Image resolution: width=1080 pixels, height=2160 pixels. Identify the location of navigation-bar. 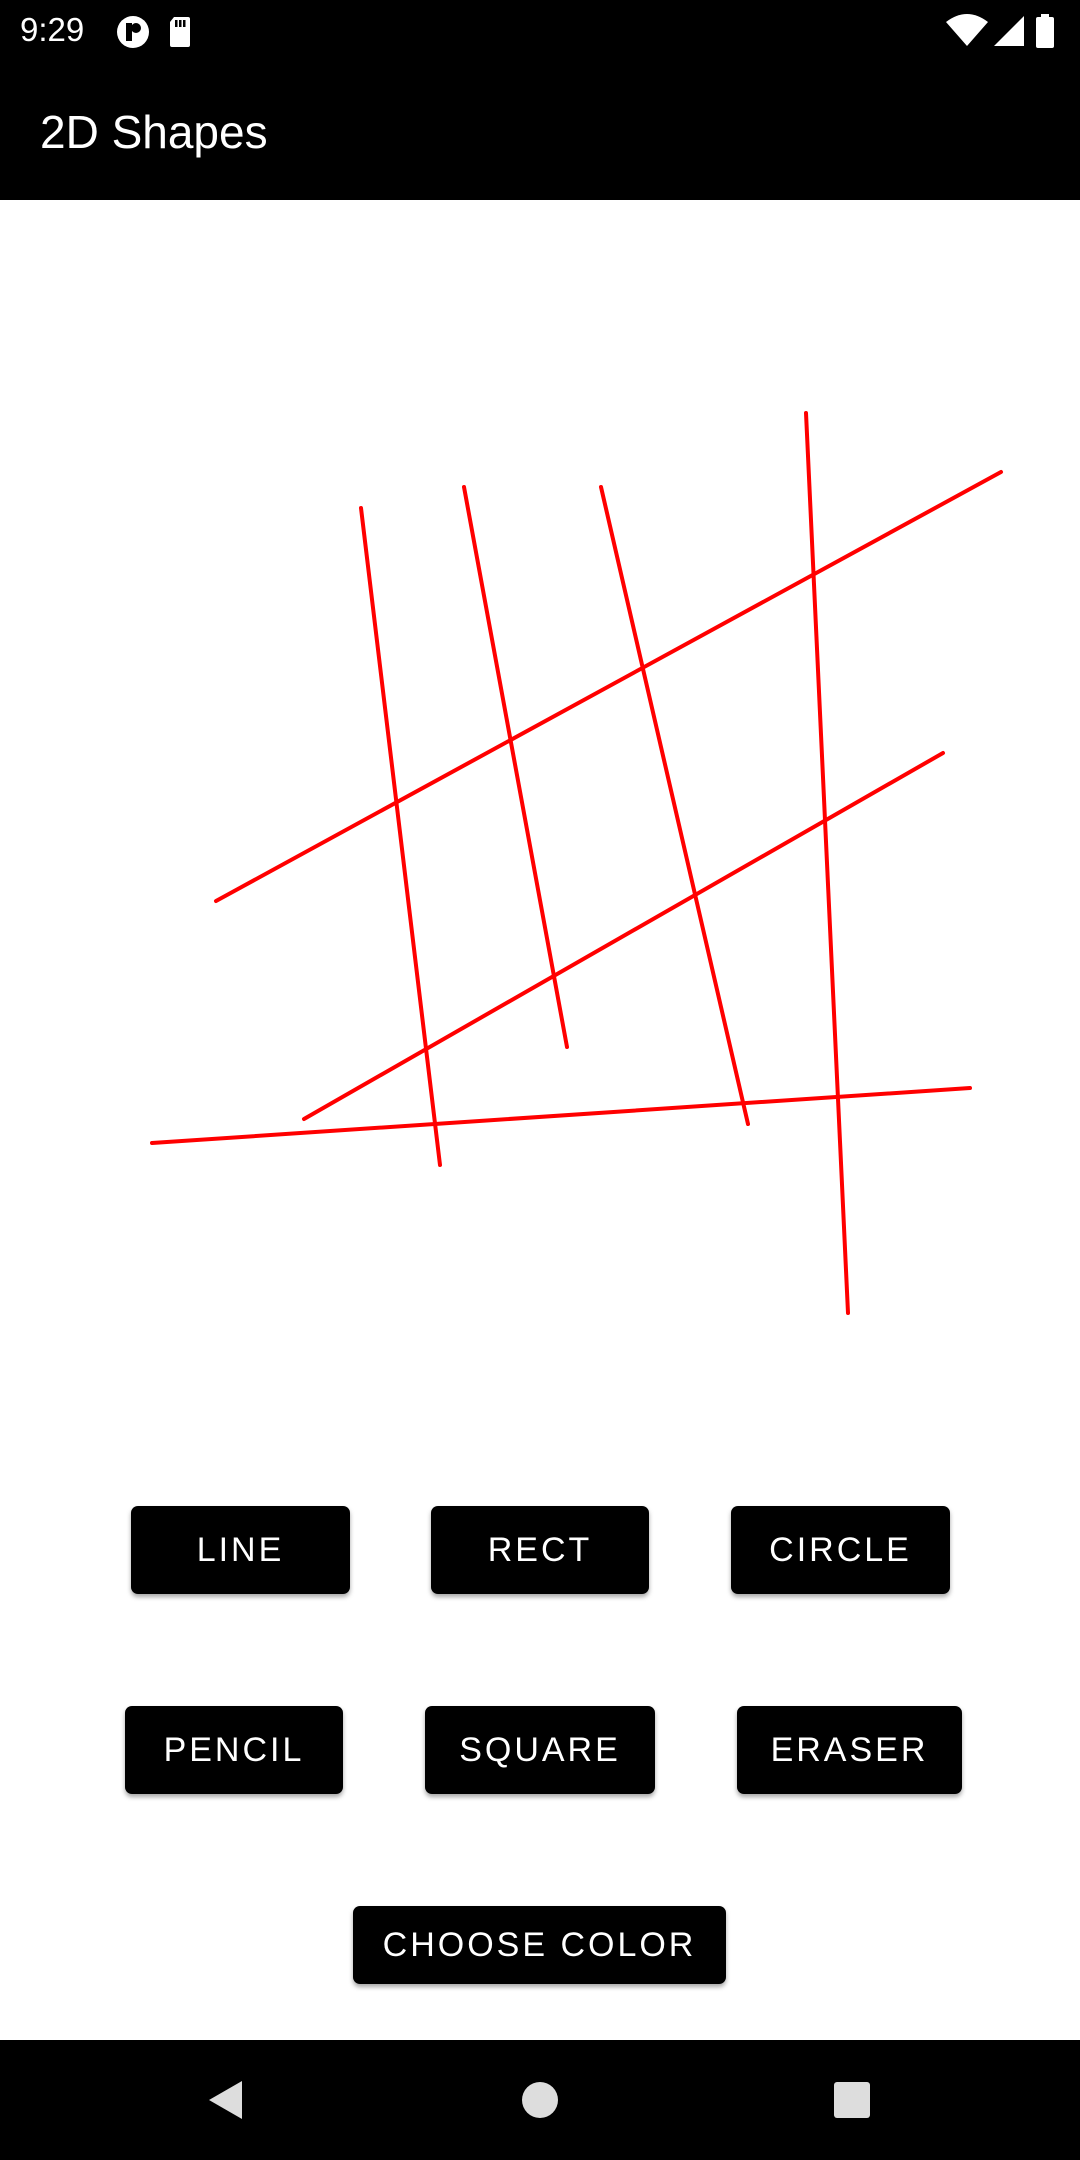
(540, 2100).